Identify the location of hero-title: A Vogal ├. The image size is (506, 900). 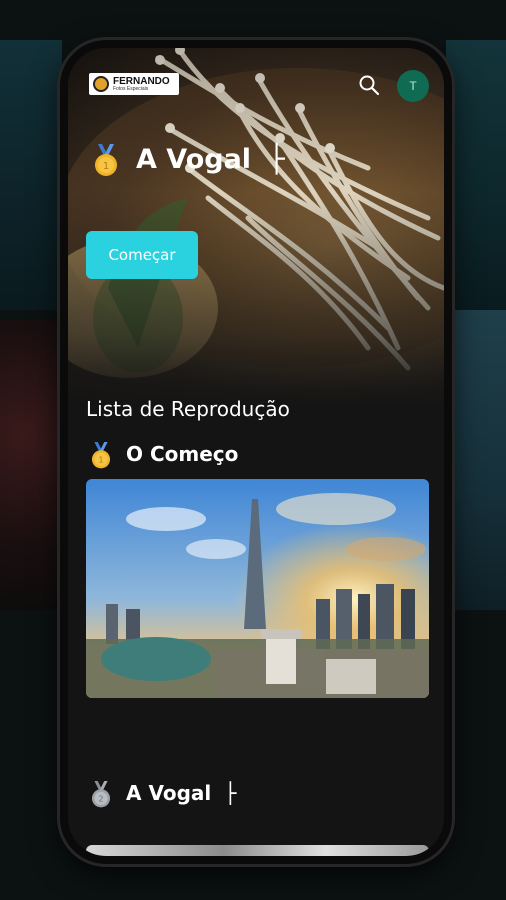
(210, 159).